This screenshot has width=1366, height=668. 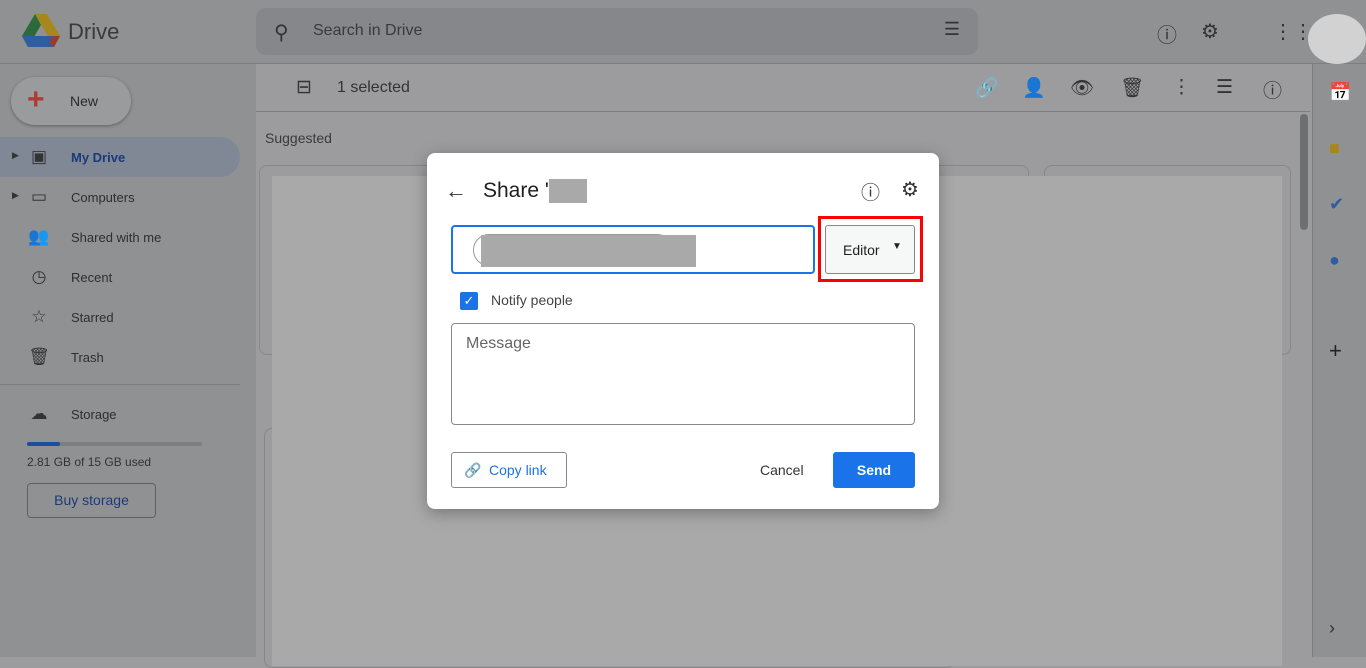 I want to click on sidebar-item-my-drive: ▶ ▣ My Drive, so click(x=120, y=157).